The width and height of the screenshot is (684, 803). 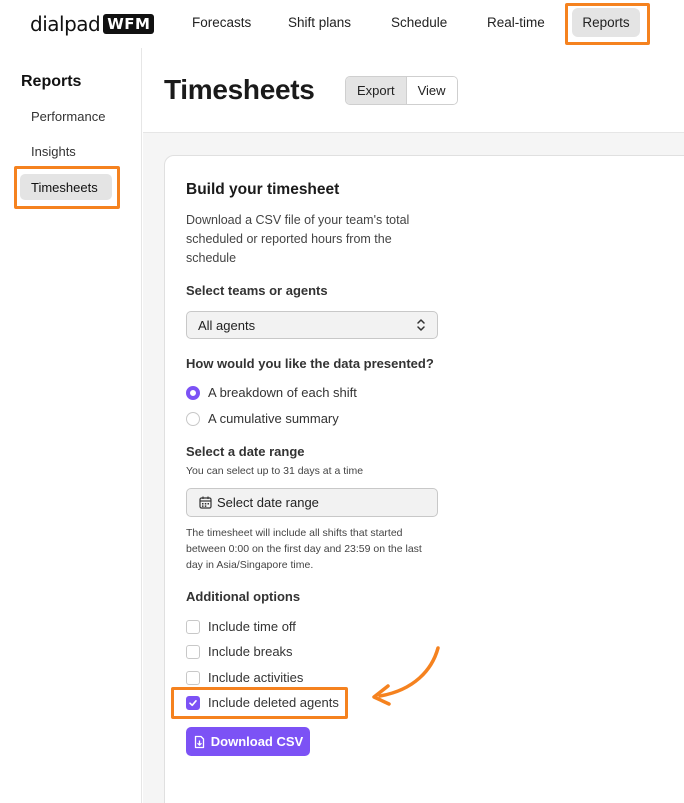 I want to click on sidebar-title: Reports, so click(x=51, y=81).